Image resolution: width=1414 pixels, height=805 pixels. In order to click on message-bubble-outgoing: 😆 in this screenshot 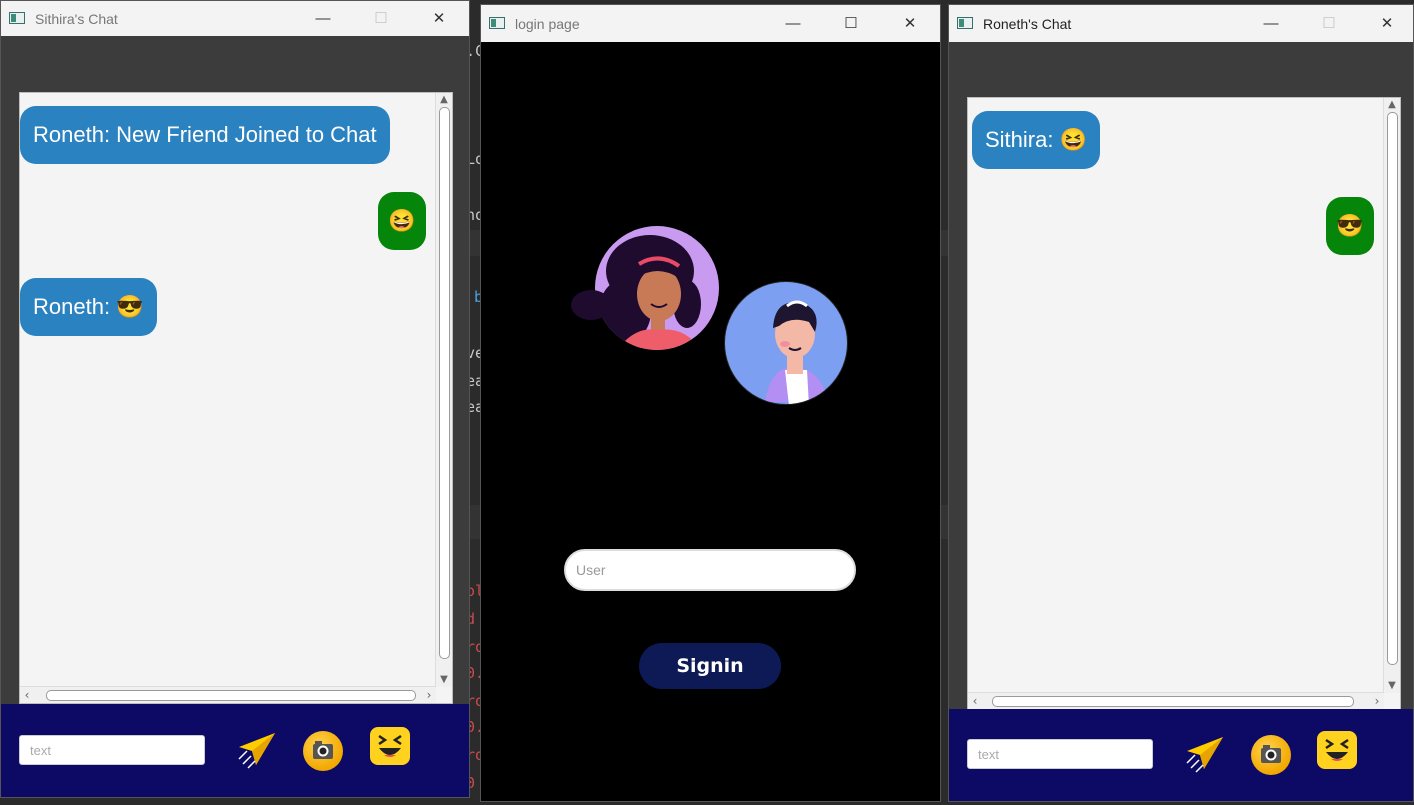, I will do `click(402, 221)`.